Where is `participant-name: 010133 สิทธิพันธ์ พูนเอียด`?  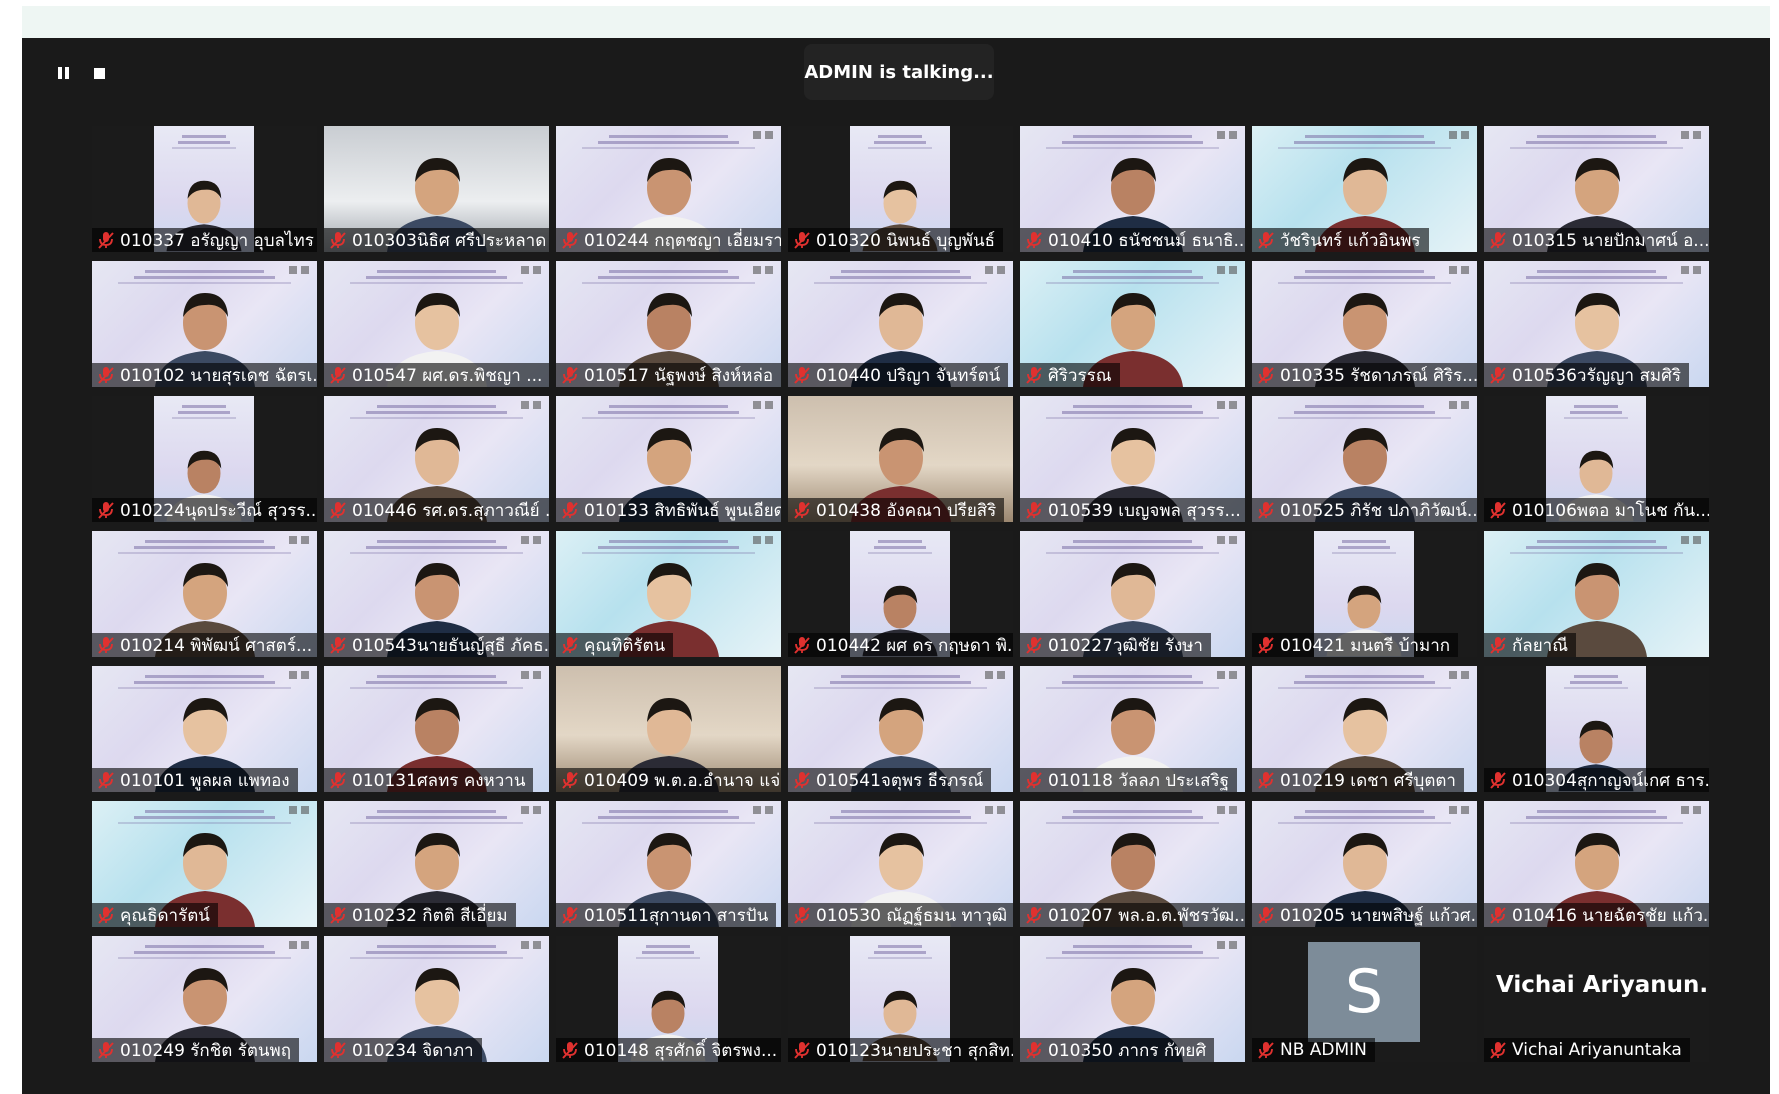
participant-name: 010133 สิทธิพันธ์ พูนเอียด is located at coordinates (682, 510).